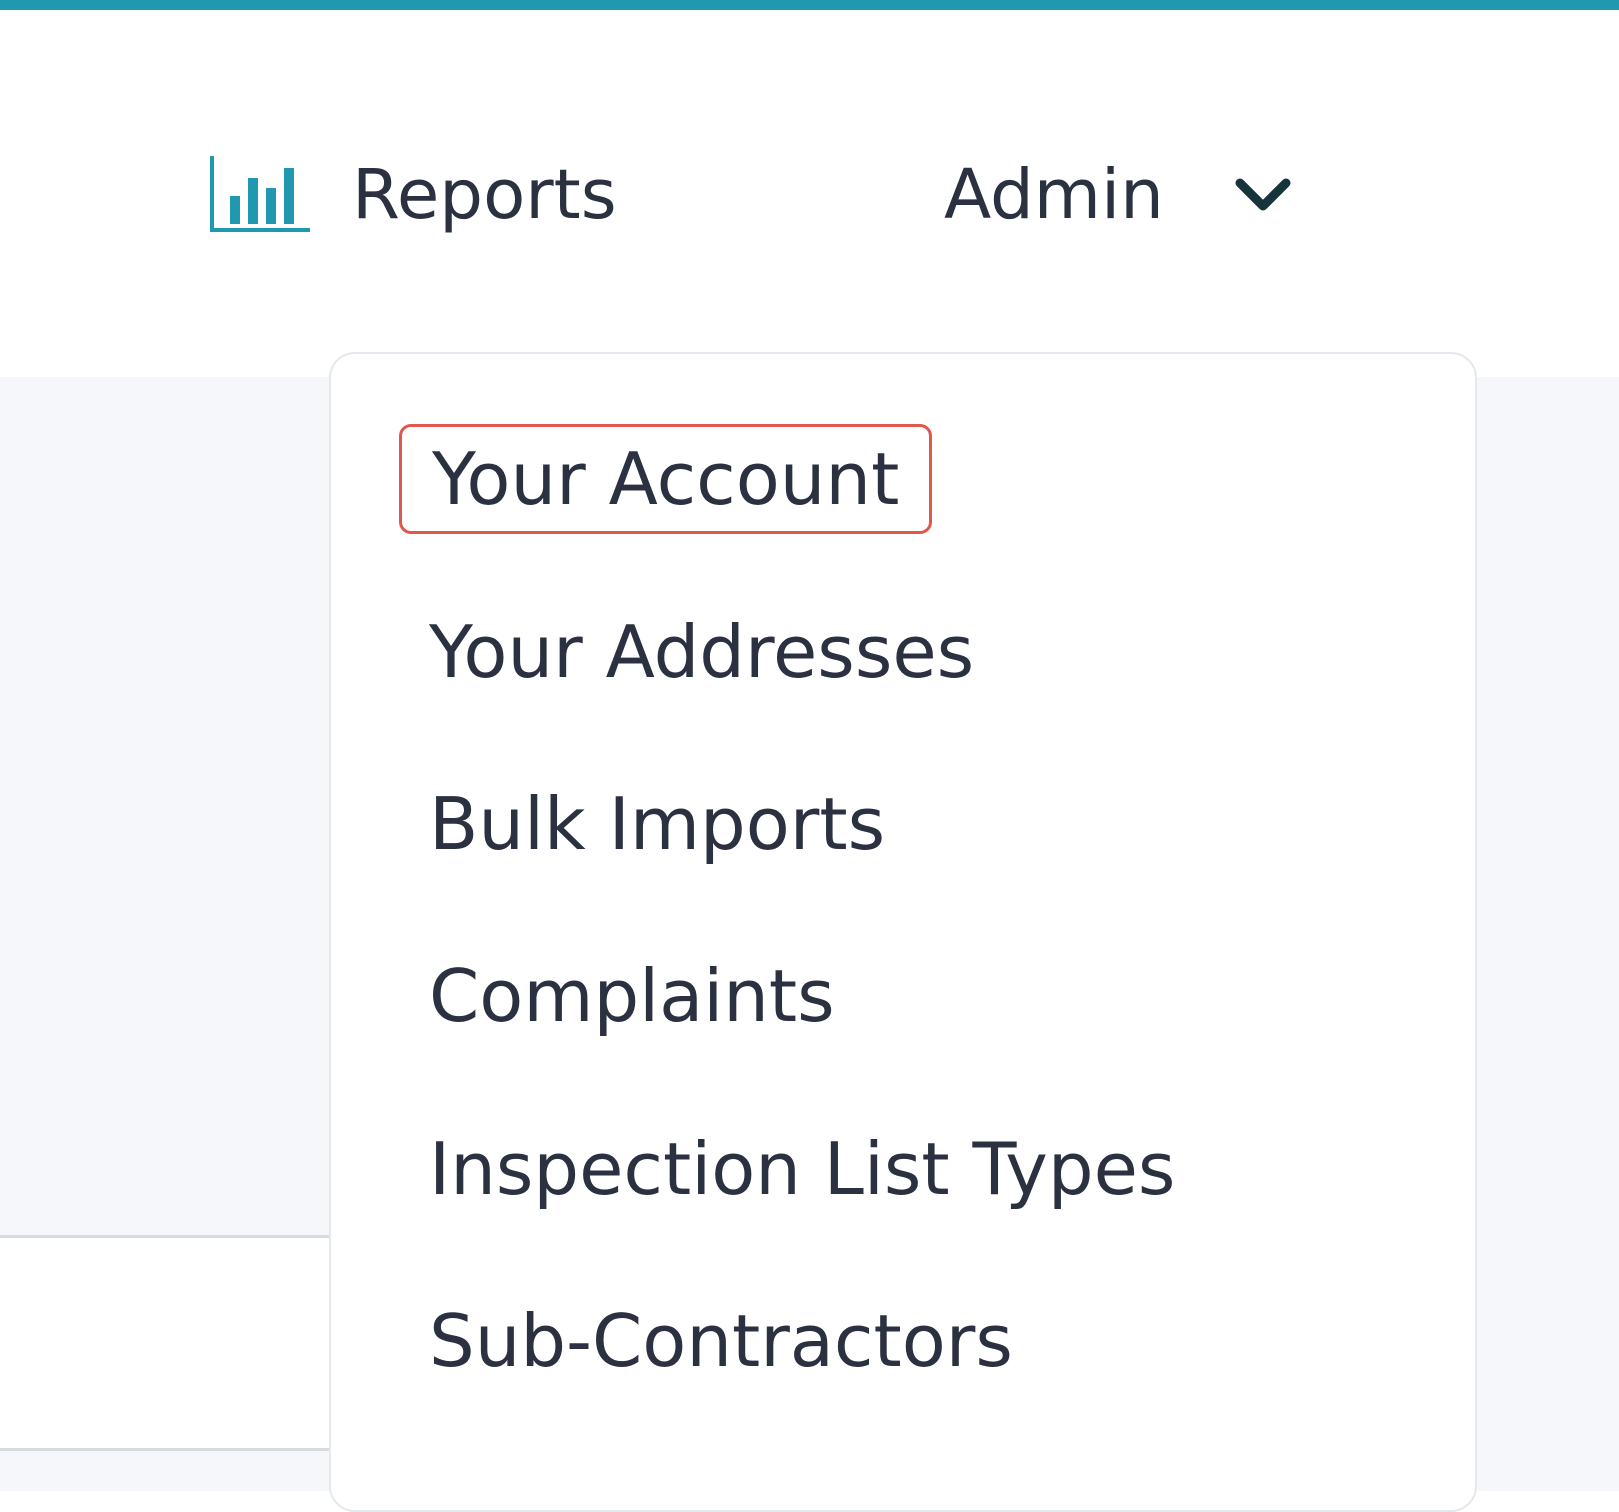 This screenshot has height=1512, width=1619. I want to click on top-accent-bar, so click(809, 5).